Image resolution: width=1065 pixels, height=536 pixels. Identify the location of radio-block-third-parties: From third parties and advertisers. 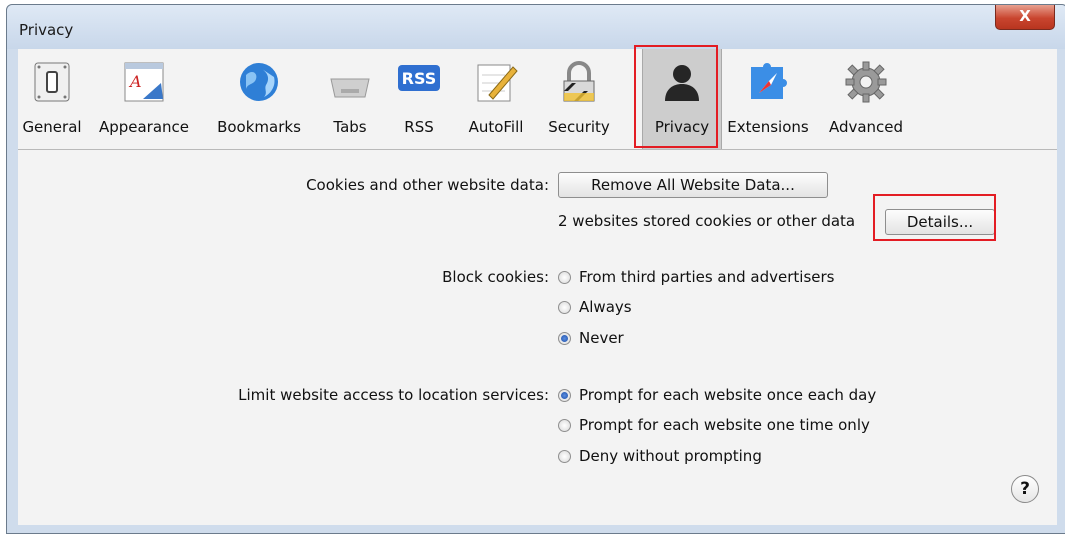
(696, 277).